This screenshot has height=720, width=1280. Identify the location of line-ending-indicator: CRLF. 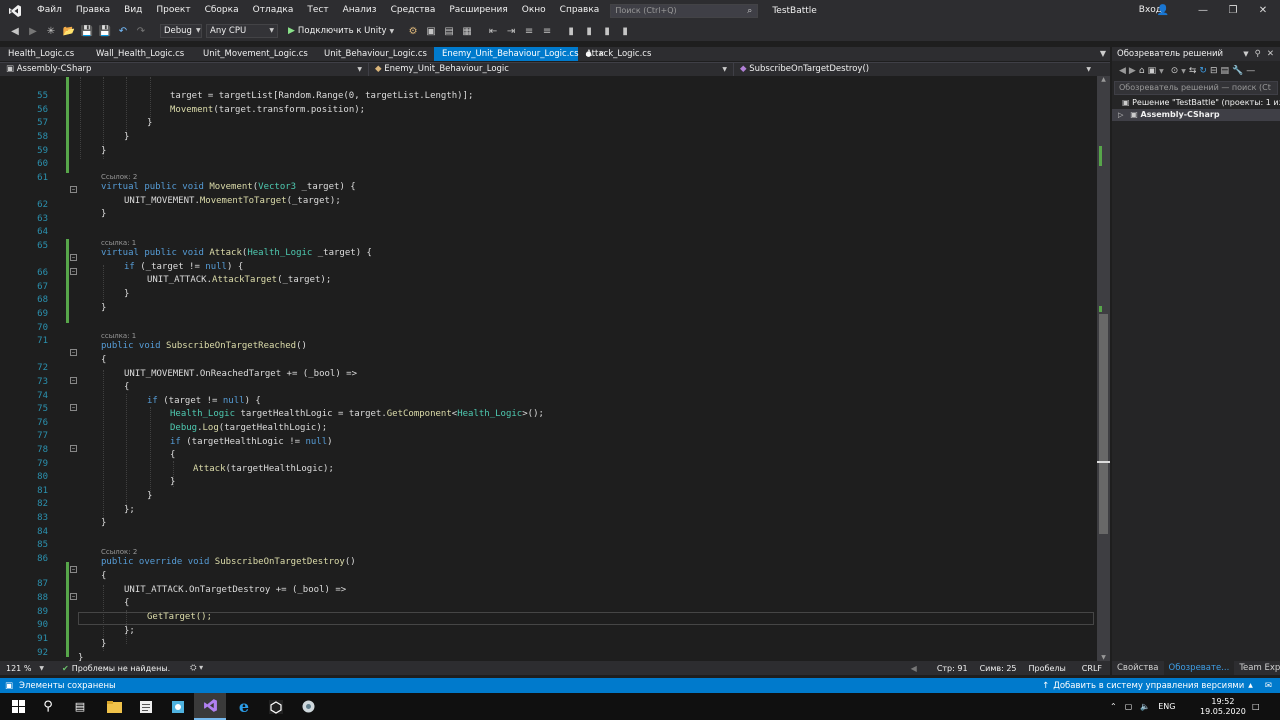
(1092, 668).